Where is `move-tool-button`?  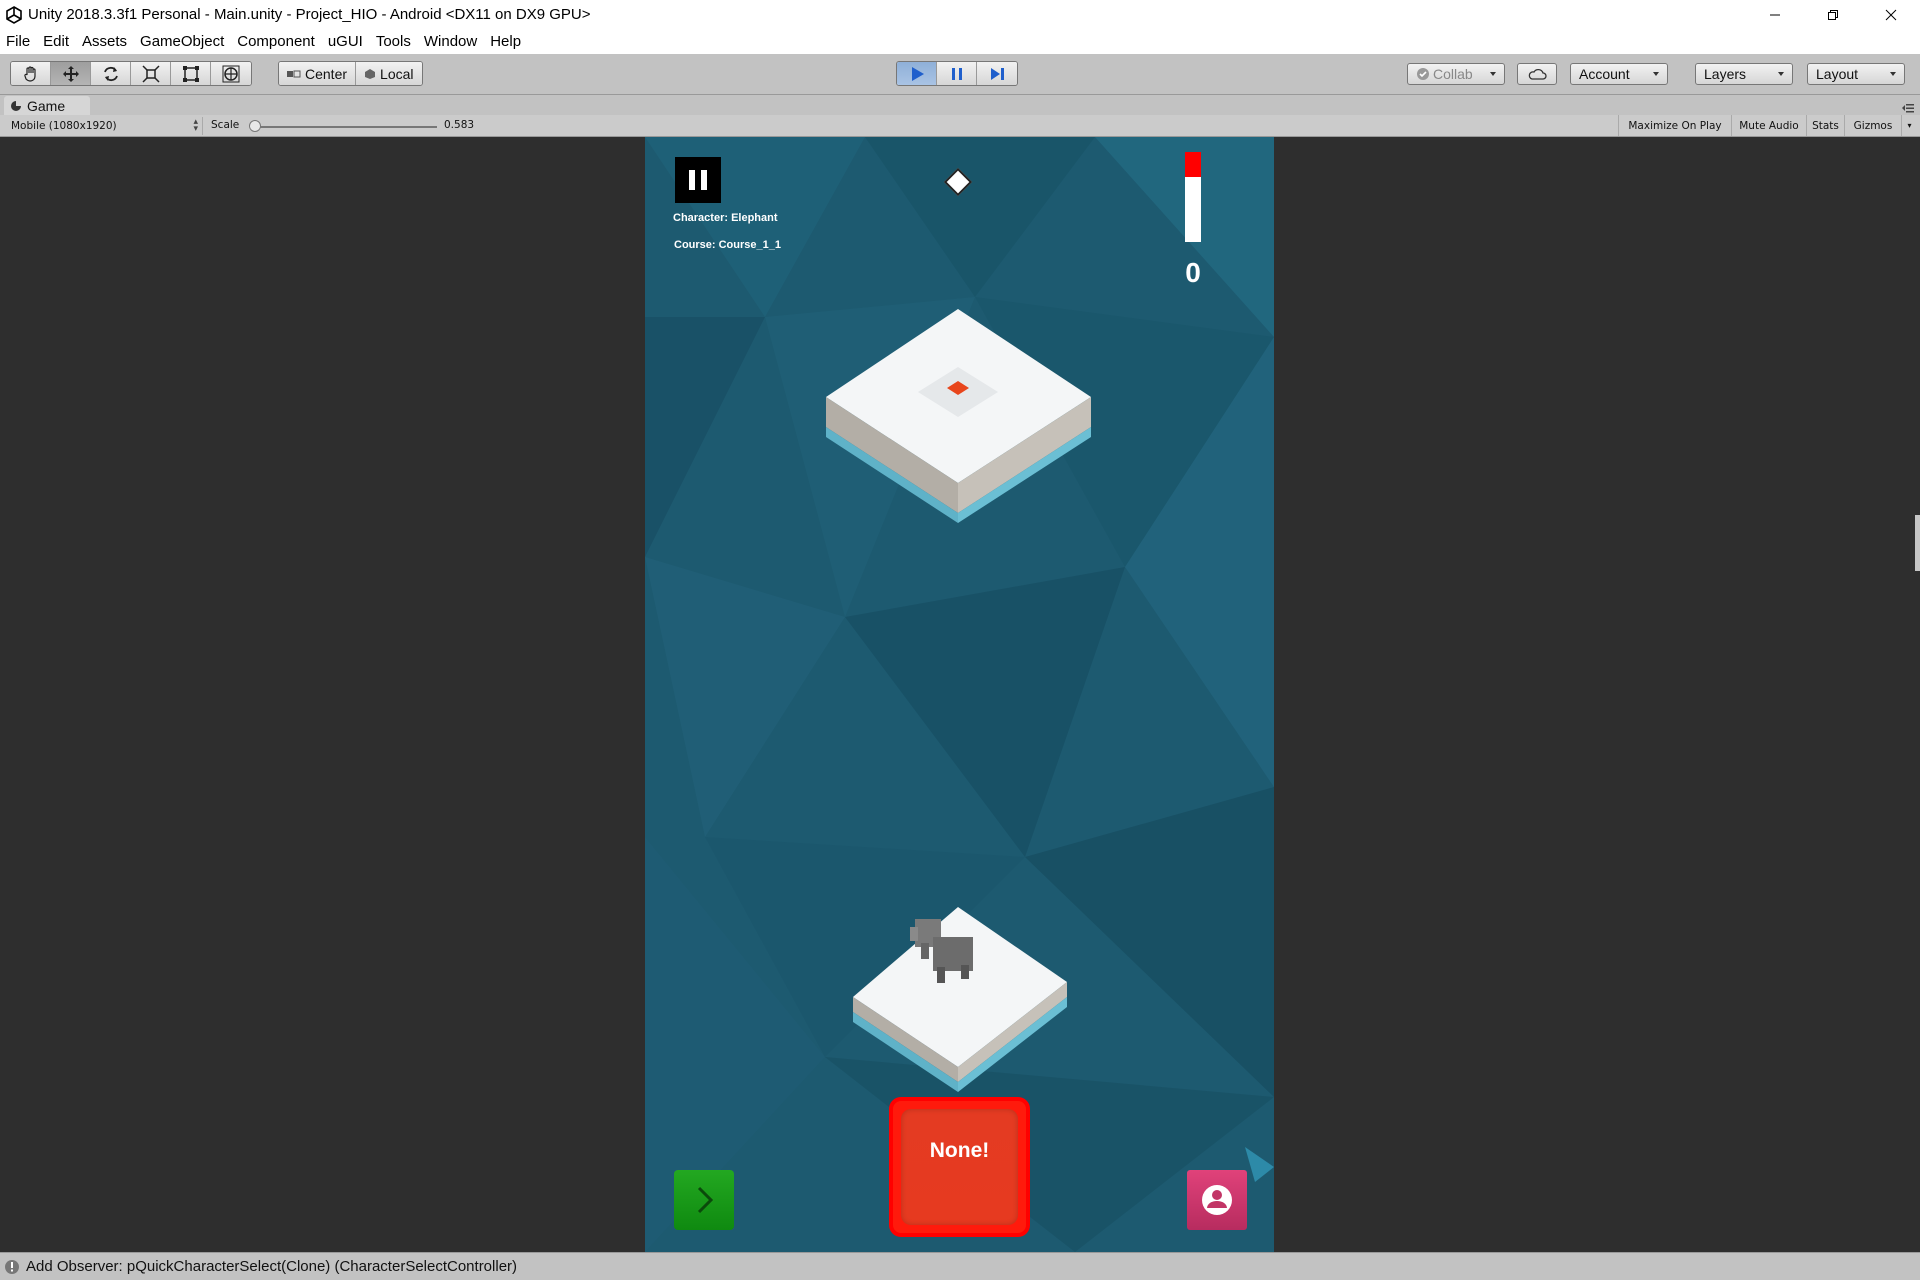
move-tool-button is located at coordinates (71, 73).